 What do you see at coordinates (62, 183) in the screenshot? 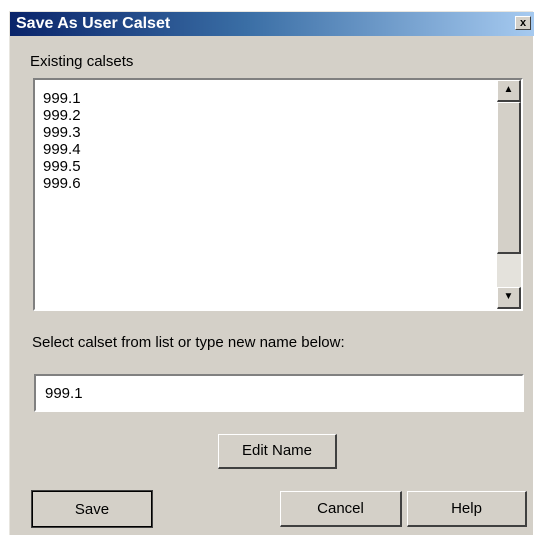
I see `list-item: 999.6` at bounding box center [62, 183].